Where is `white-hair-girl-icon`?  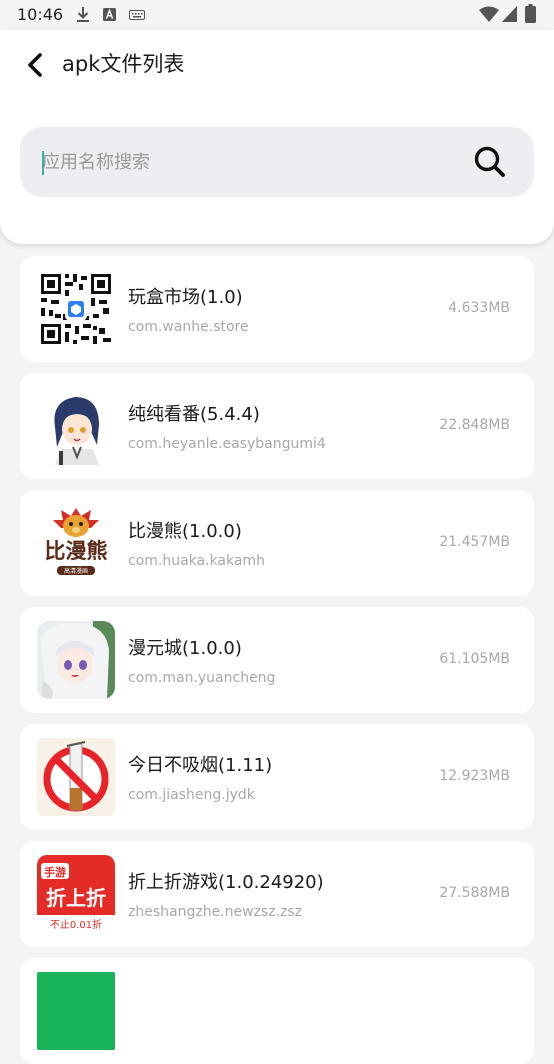 white-hair-girl-icon is located at coordinates (76, 660).